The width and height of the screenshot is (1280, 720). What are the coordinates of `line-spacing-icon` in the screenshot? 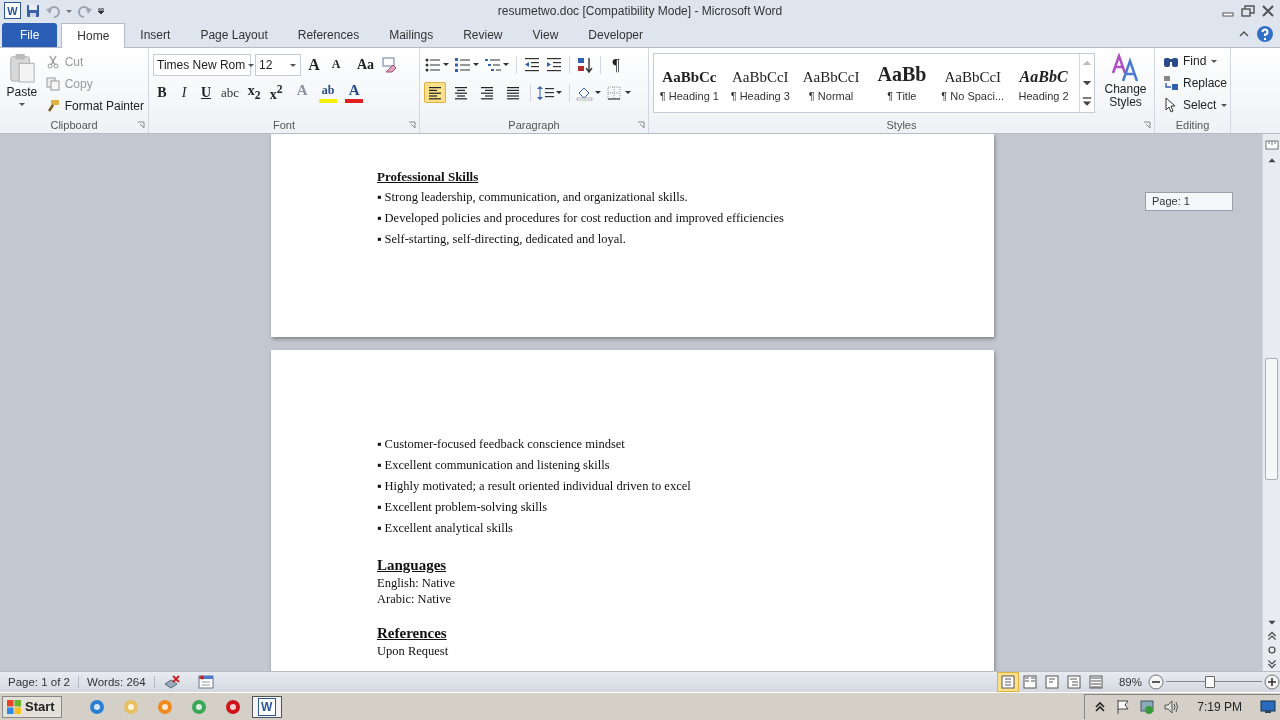 It's located at (550, 92).